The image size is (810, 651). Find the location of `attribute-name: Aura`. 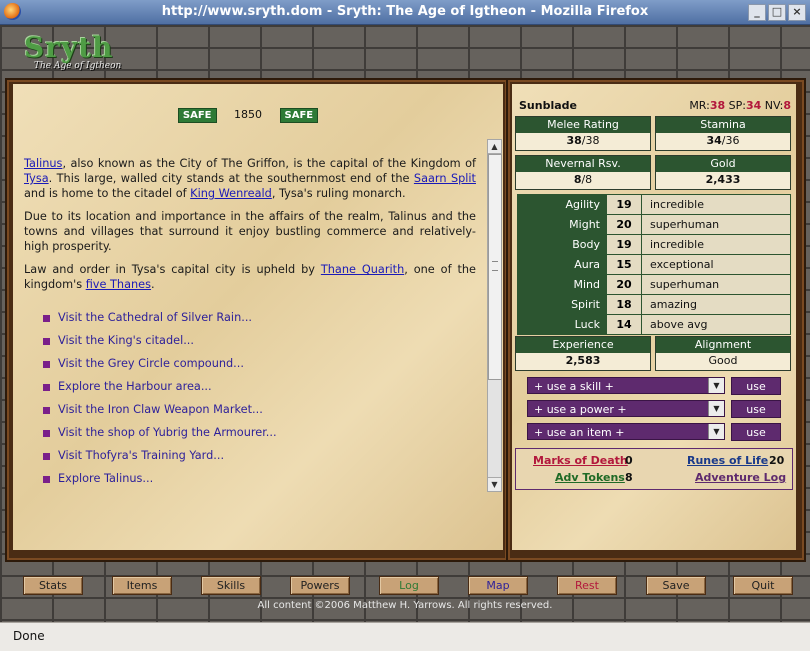

attribute-name: Aura is located at coordinates (562, 264).